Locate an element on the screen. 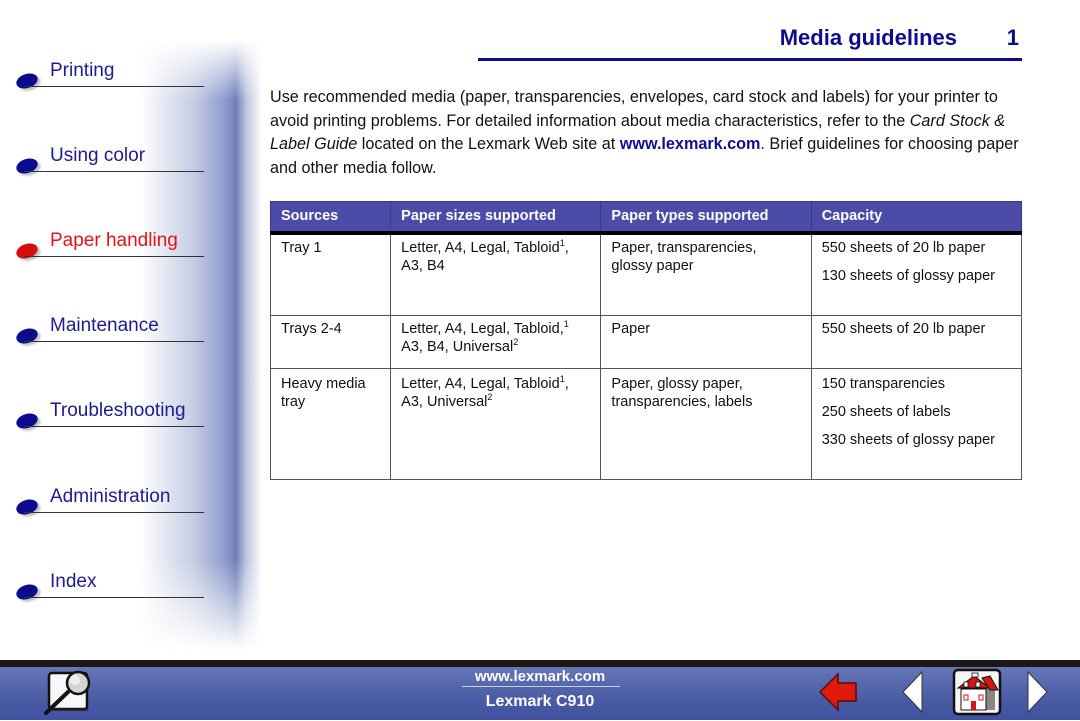  capacity-item: 330 sheets of glossy paper is located at coordinates (908, 440).